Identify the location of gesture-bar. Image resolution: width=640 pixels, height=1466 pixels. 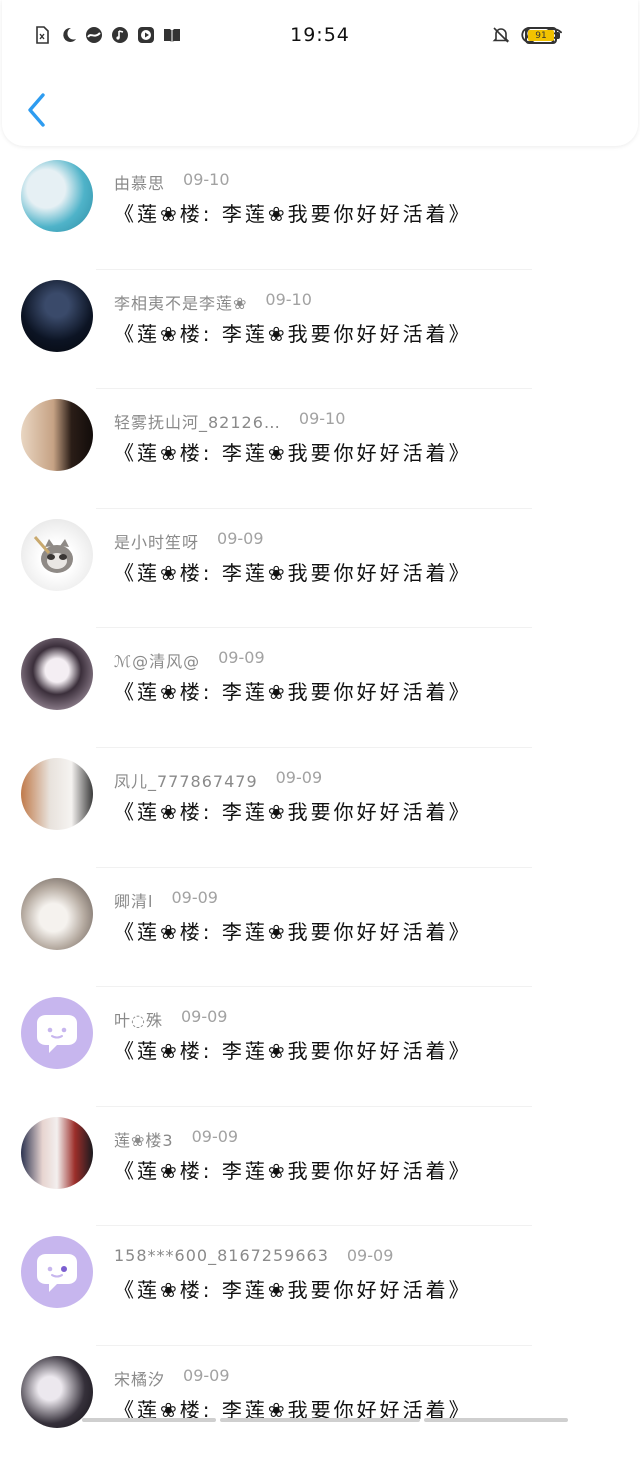
(320, 1420).